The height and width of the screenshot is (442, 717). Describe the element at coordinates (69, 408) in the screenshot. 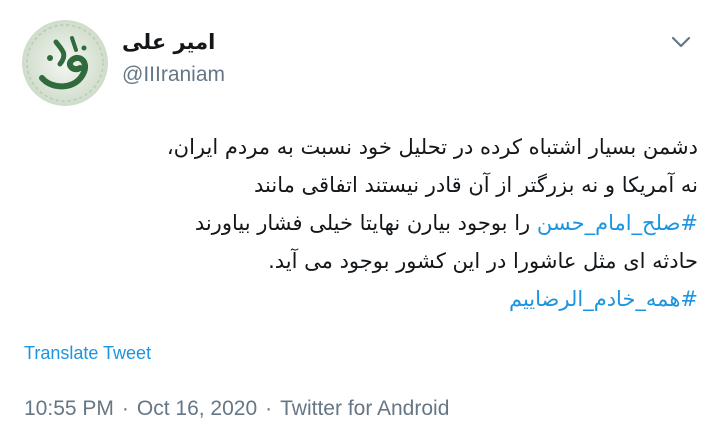

I see `tweet-time: 10:55 PM` at that location.